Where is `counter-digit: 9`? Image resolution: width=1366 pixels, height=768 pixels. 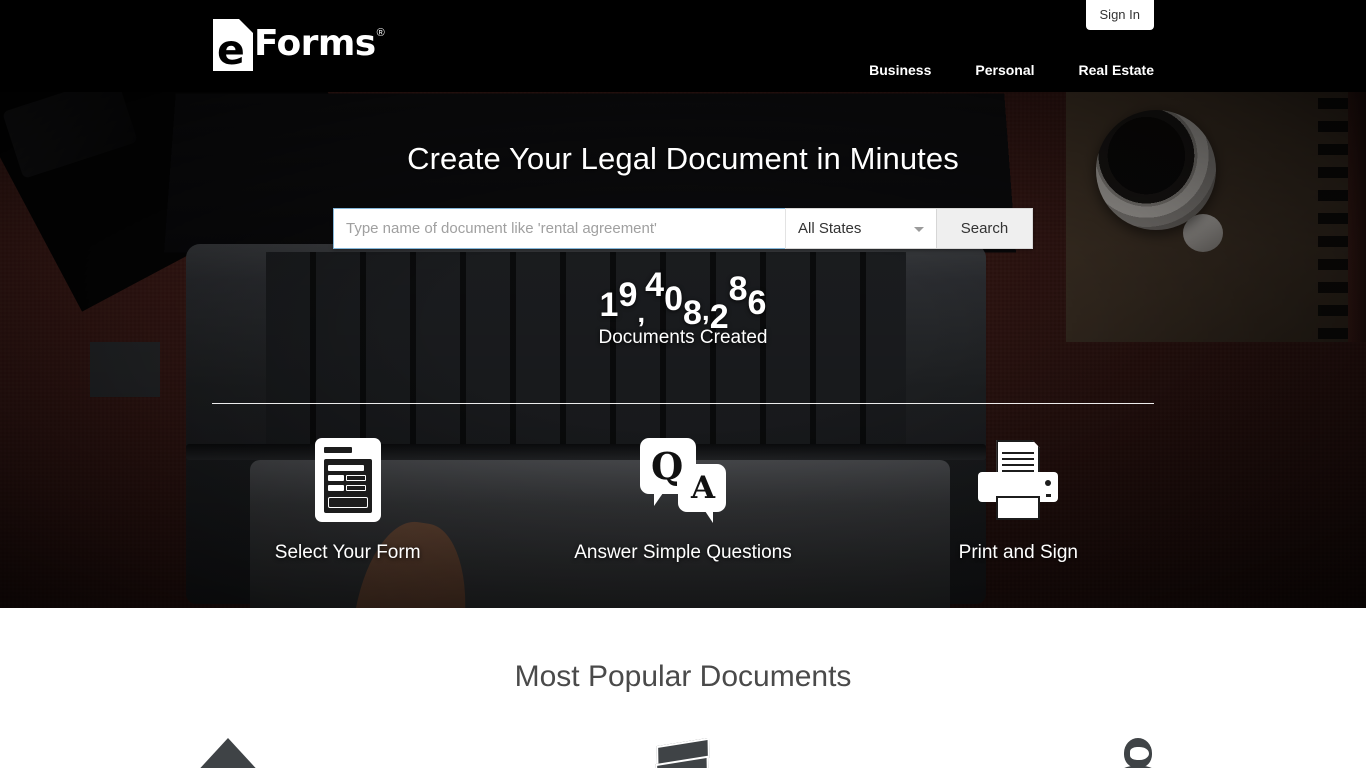 counter-digit: 9 is located at coordinates (628, 295).